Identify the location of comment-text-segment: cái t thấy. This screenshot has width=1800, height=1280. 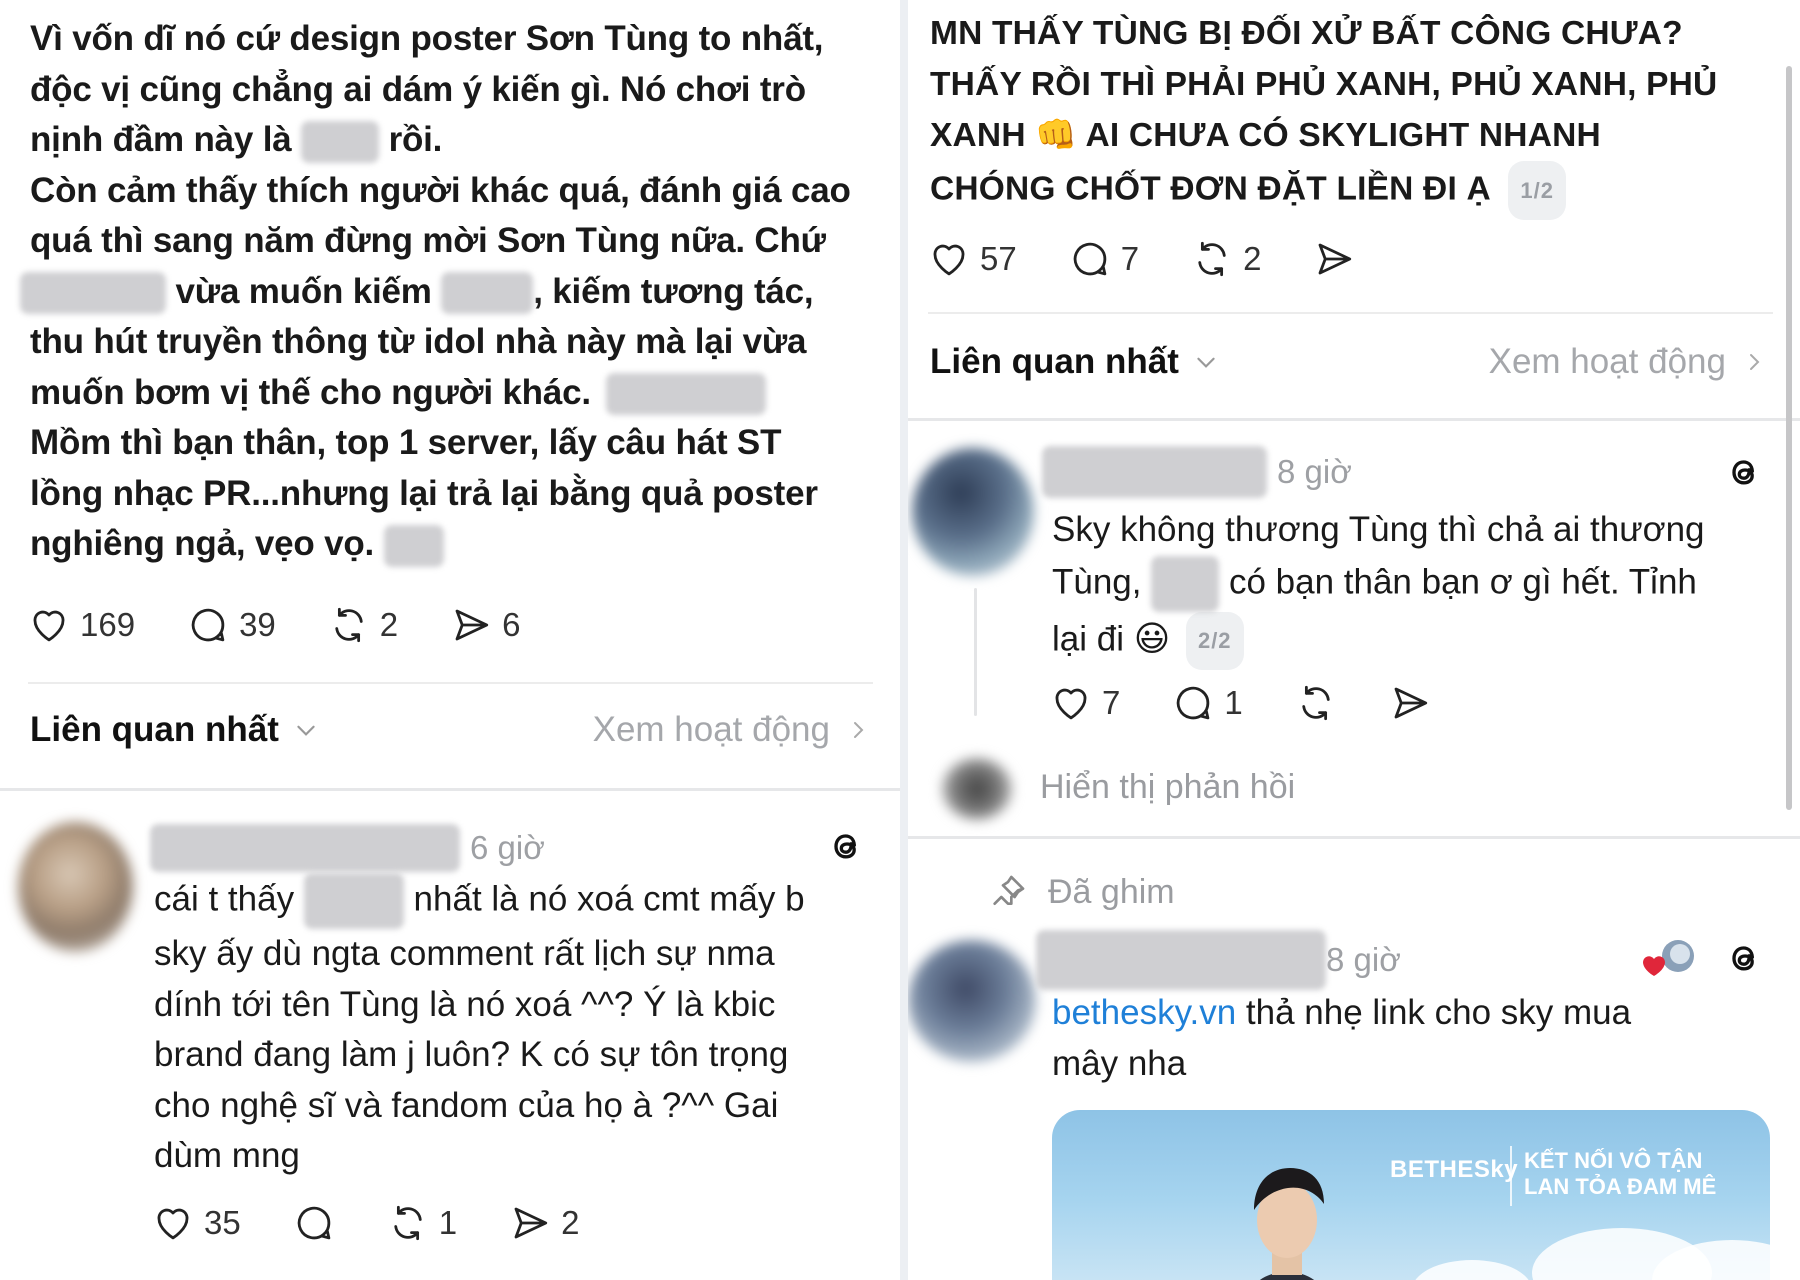
(224, 899).